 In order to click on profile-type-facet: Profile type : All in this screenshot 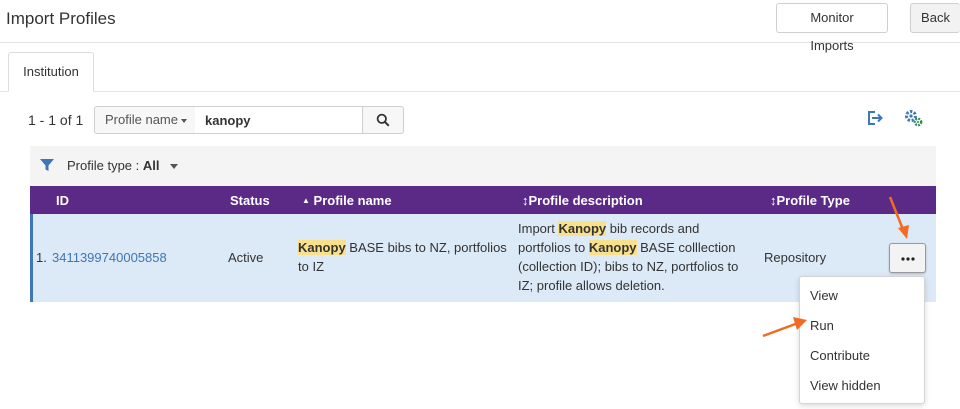, I will do `click(113, 165)`.